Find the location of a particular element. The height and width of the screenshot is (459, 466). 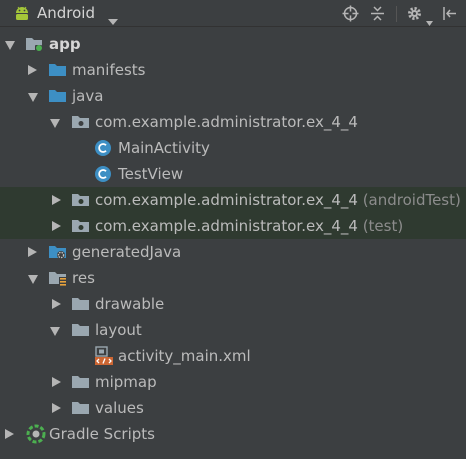

tree-item-label: com.example.administrator.ex_4_4 (test) is located at coordinates (249, 226).